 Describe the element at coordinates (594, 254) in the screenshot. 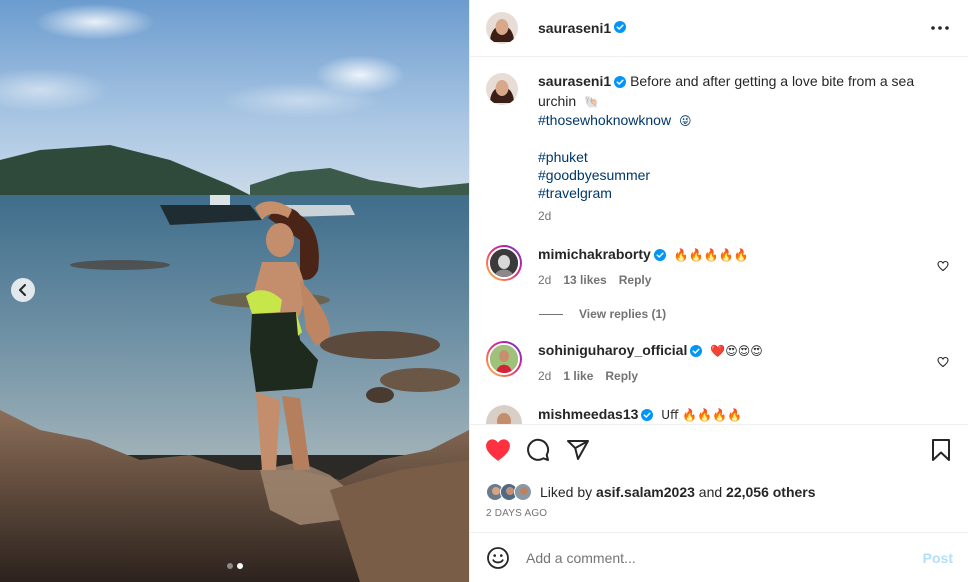

I see `comment-username: mimichakraborty` at that location.